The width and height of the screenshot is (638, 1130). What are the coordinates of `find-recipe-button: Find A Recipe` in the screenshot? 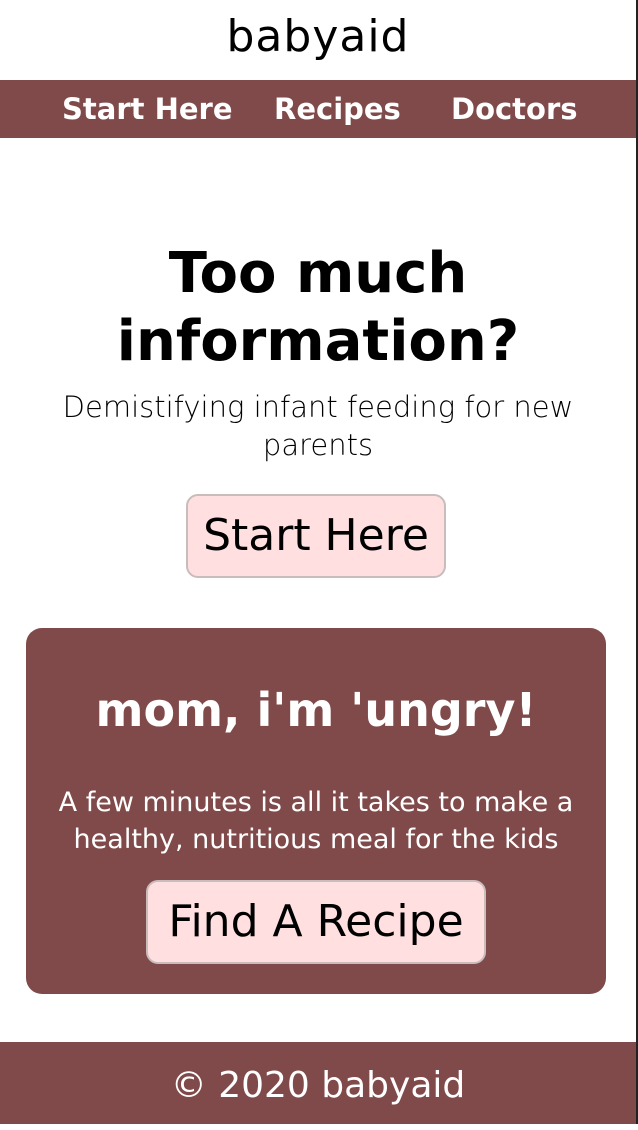 It's located at (316, 922).